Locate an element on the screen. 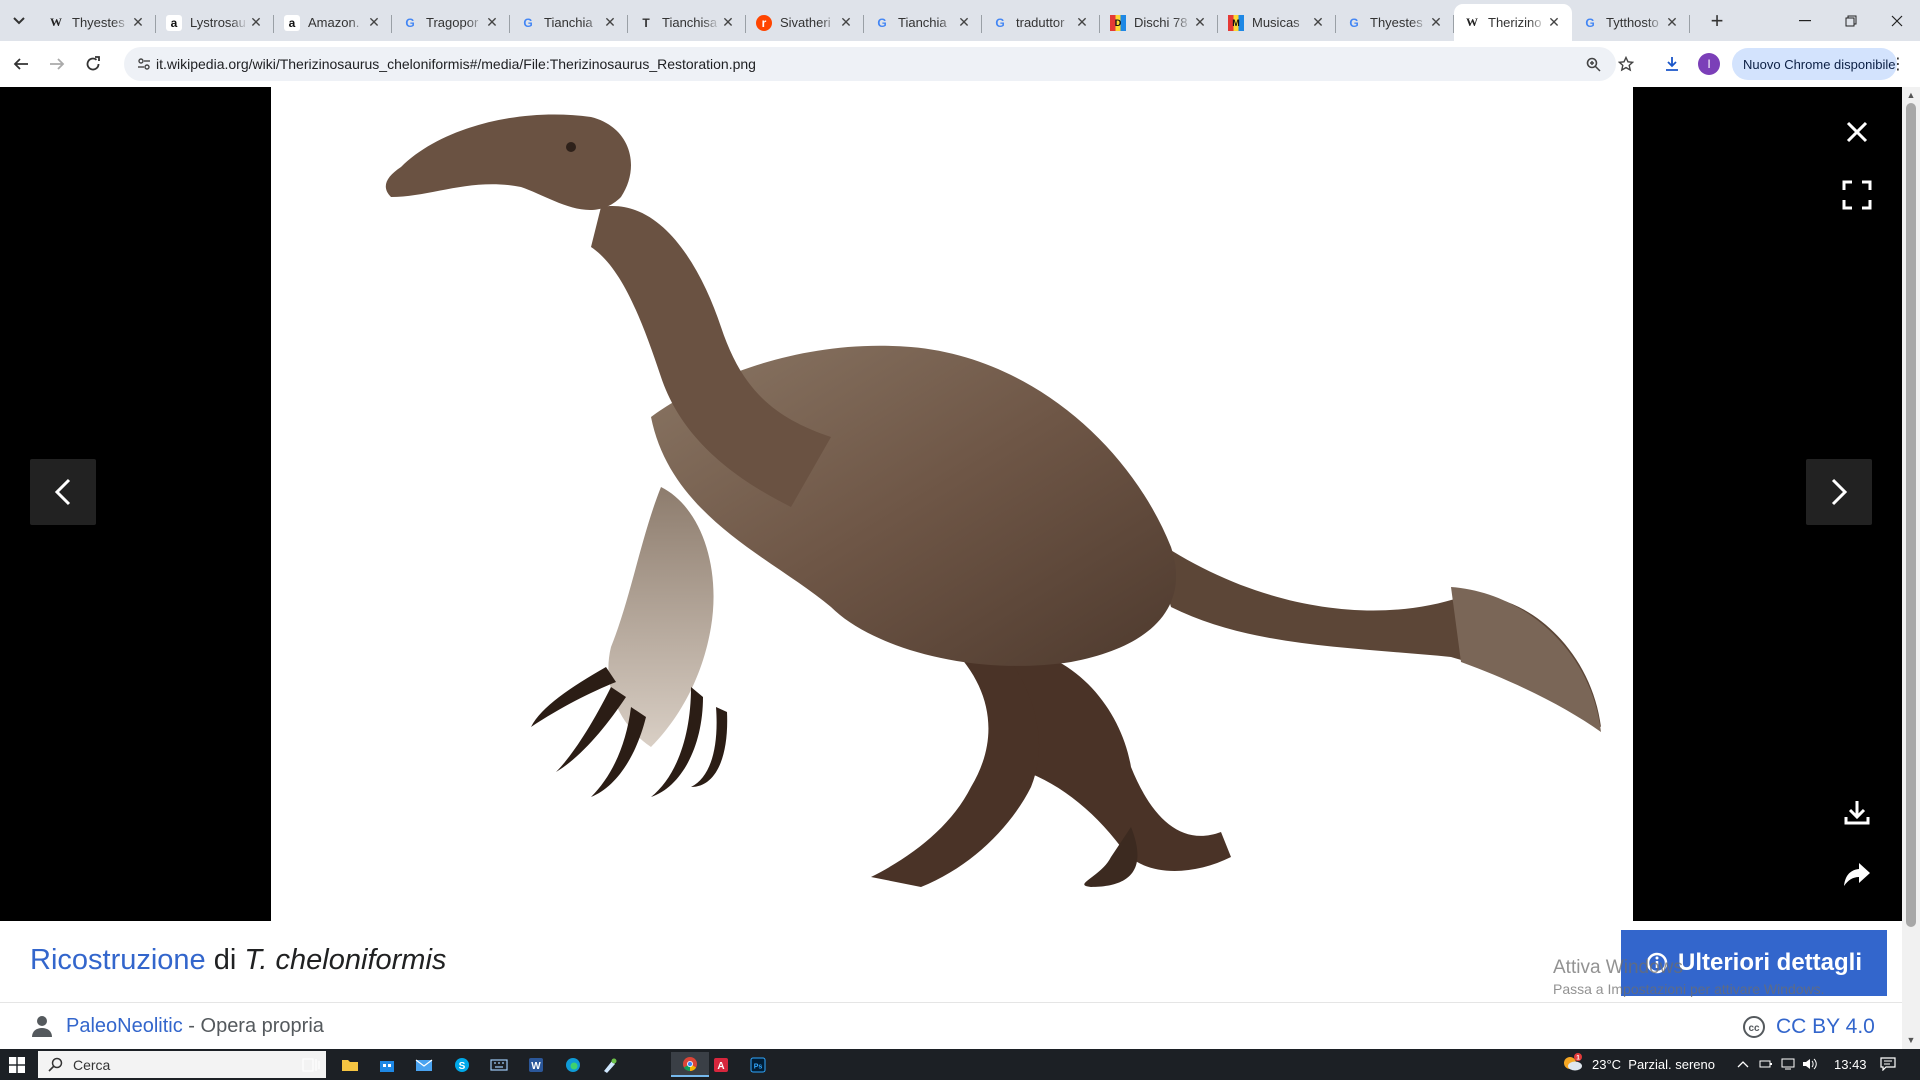 Image resolution: width=1920 pixels, height=1080 pixels. skype-icon: S is located at coordinates (462, 1064).